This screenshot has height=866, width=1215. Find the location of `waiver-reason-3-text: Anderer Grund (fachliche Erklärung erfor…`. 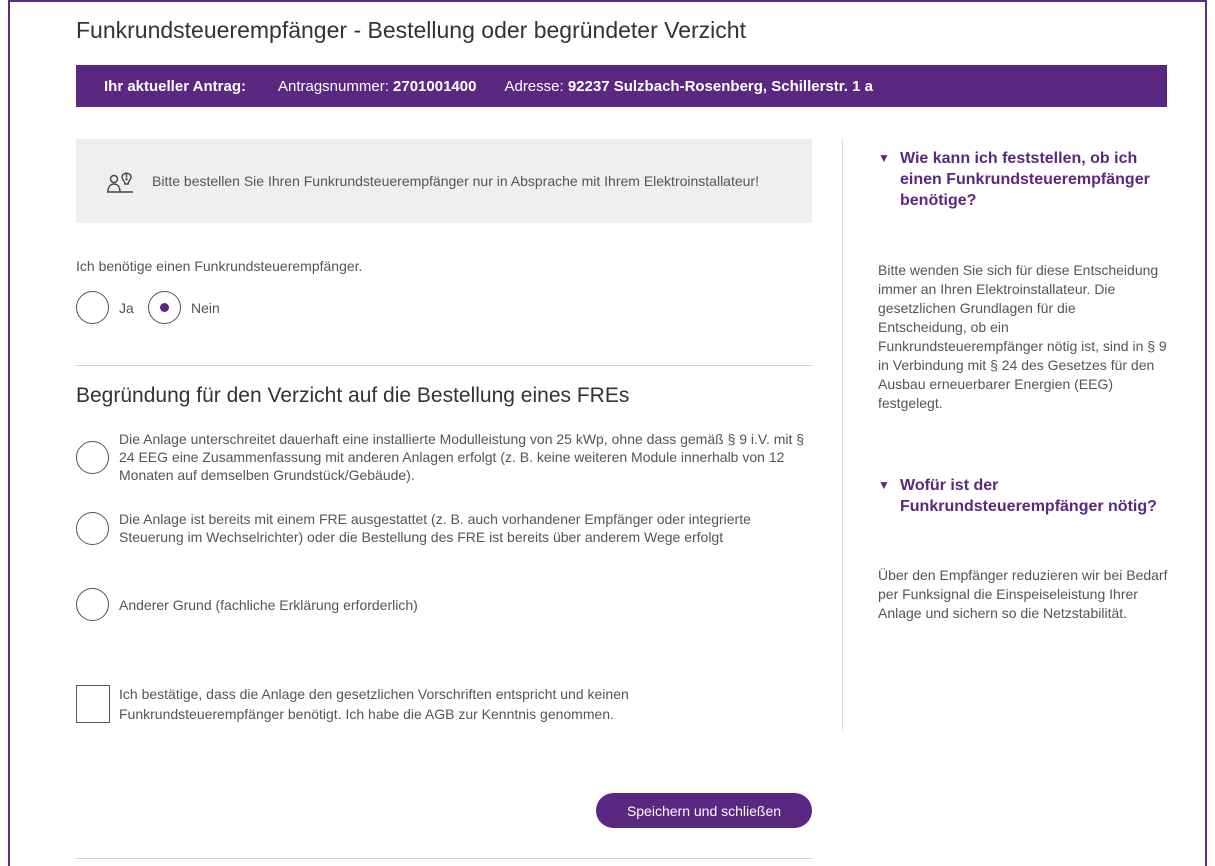

waiver-reason-3-text: Anderer Grund (fachliche Erklärung erfor… is located at coordinates (268, 604).